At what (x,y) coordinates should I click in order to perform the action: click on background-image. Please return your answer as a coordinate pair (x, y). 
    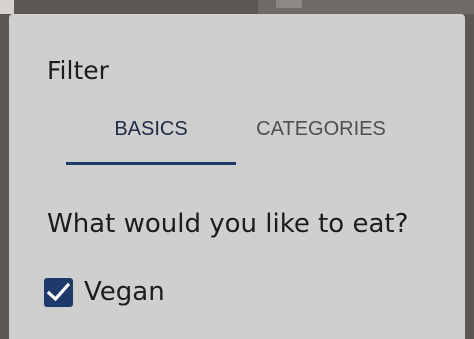
    Looking at the image, I should click on (7, 7).